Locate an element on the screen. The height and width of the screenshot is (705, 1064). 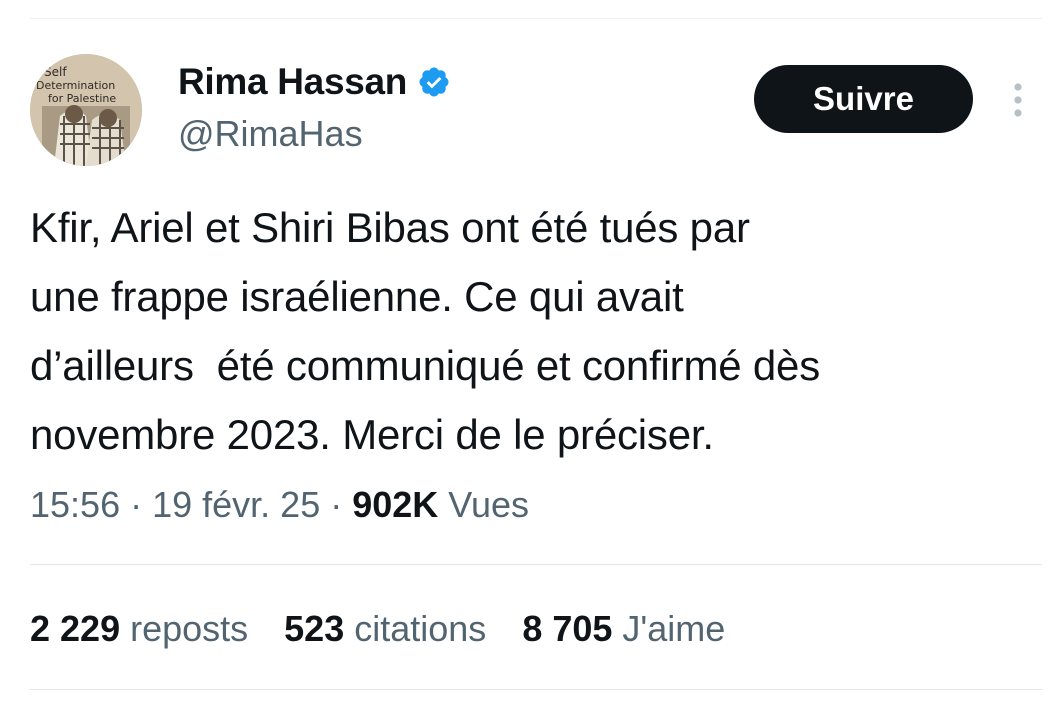
author-name-row: Rima Hassan is located at coordinates (314, 82).